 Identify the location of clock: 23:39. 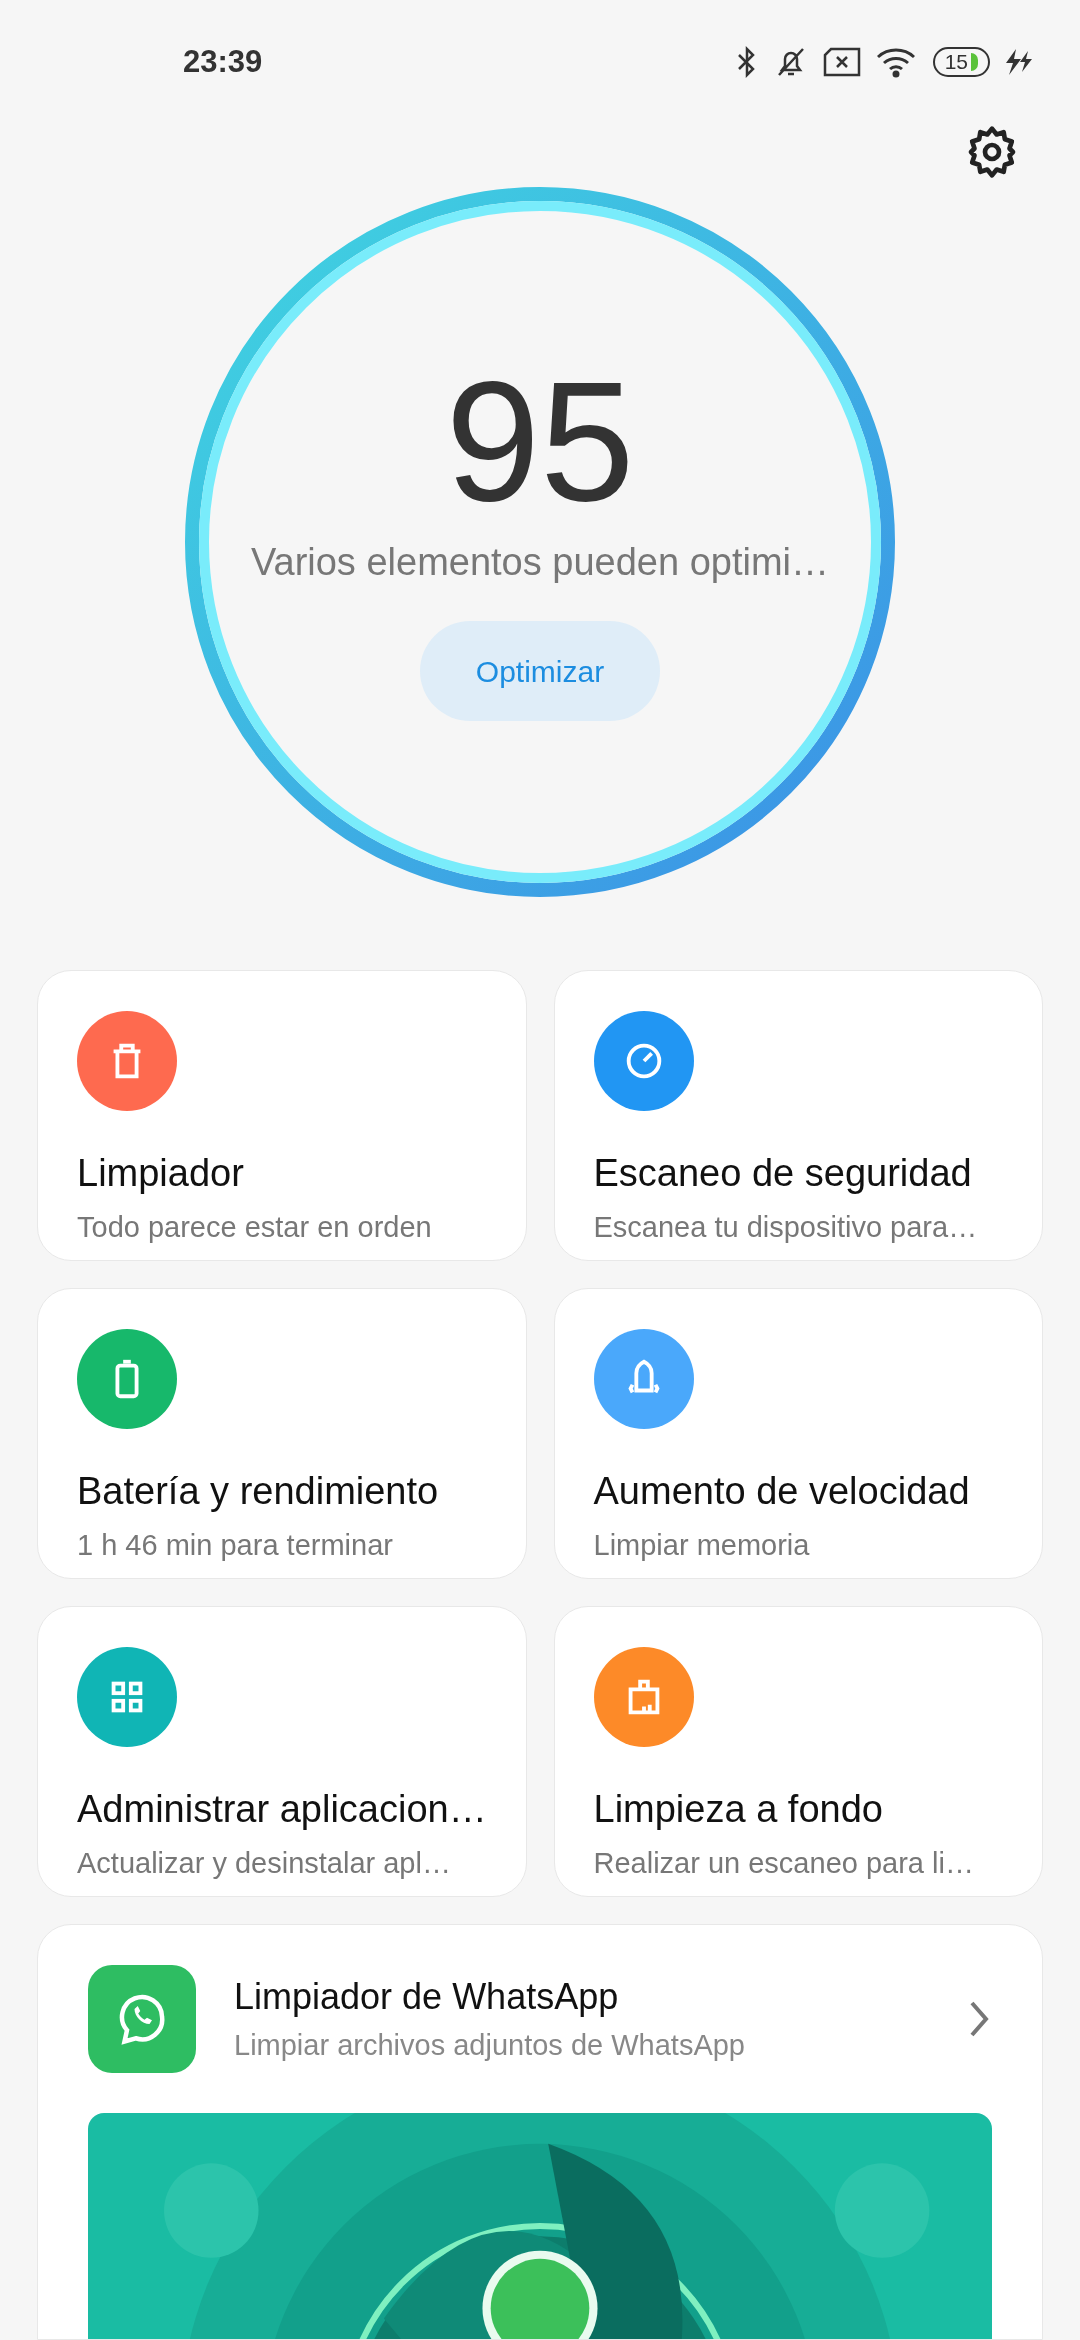
(223, 61).